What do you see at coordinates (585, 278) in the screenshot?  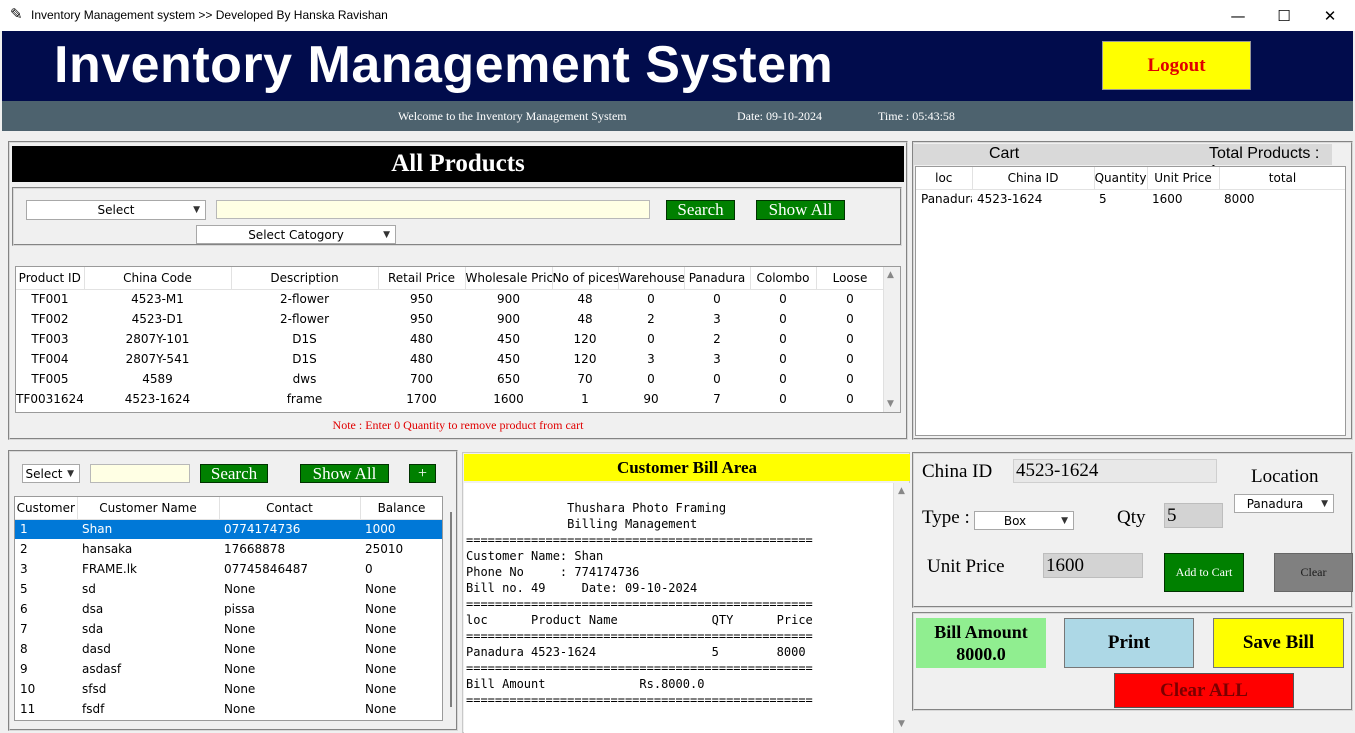 I see `products-column-header: No of pices` at bounding box center [585, 278].